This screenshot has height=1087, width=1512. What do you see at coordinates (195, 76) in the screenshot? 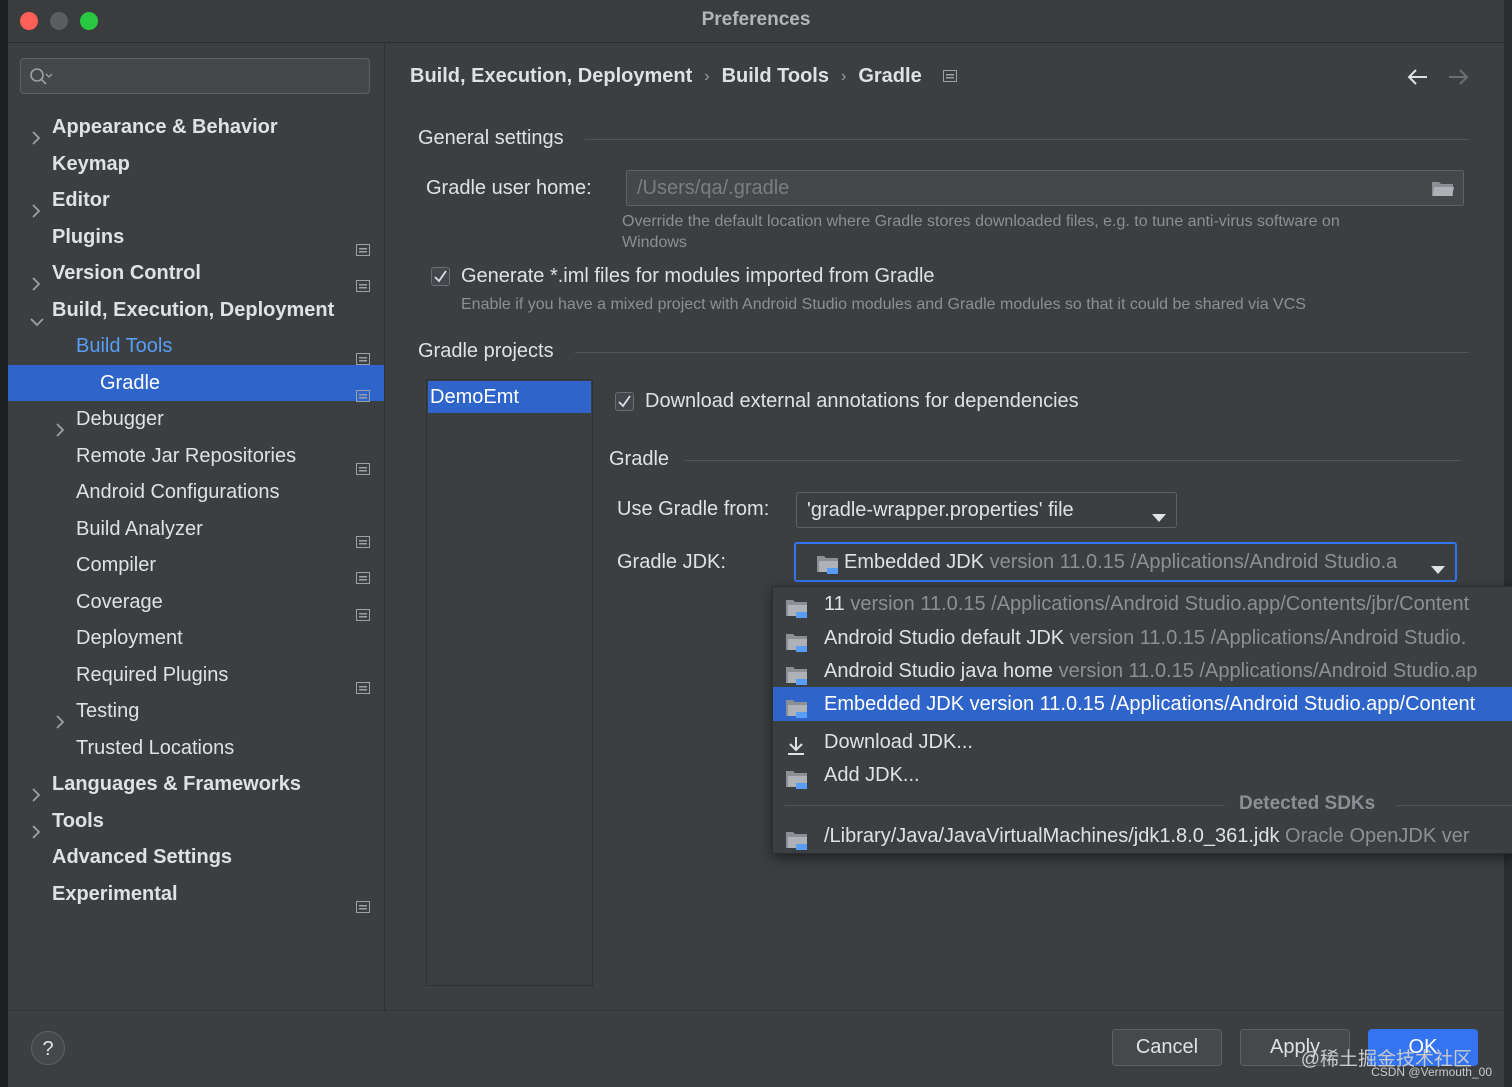
I see `search-input` at bounding box center [195, 76].